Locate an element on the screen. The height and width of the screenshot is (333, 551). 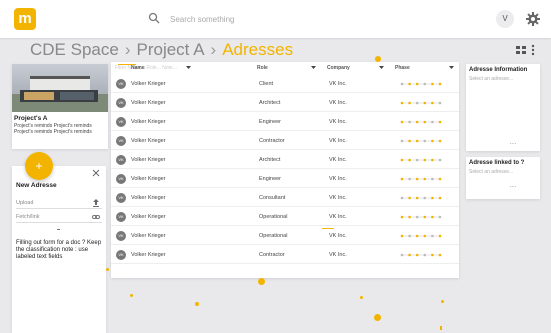
linked-panel-title: Adresse linked to ? is located at coordinates (497, 163).